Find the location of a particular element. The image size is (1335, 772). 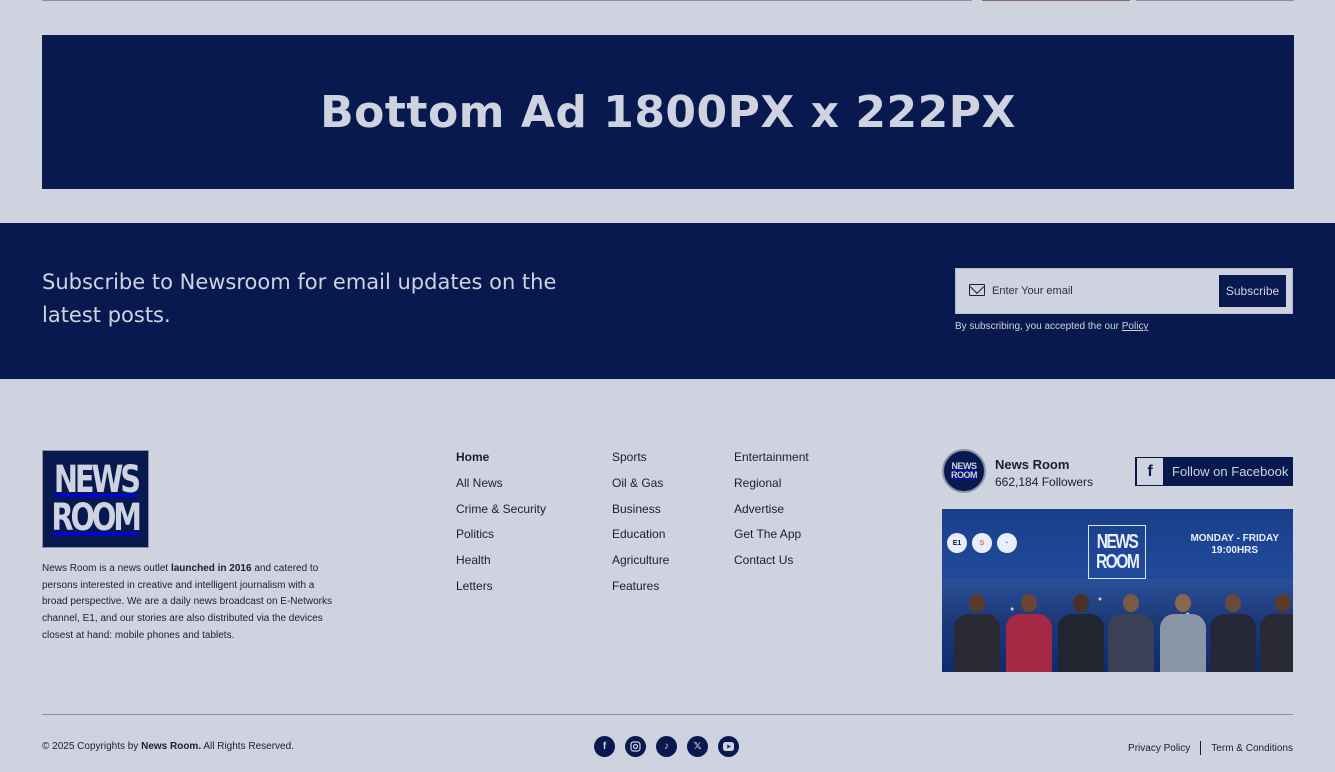

nav-home: Home is located at coordinates (472, 457).